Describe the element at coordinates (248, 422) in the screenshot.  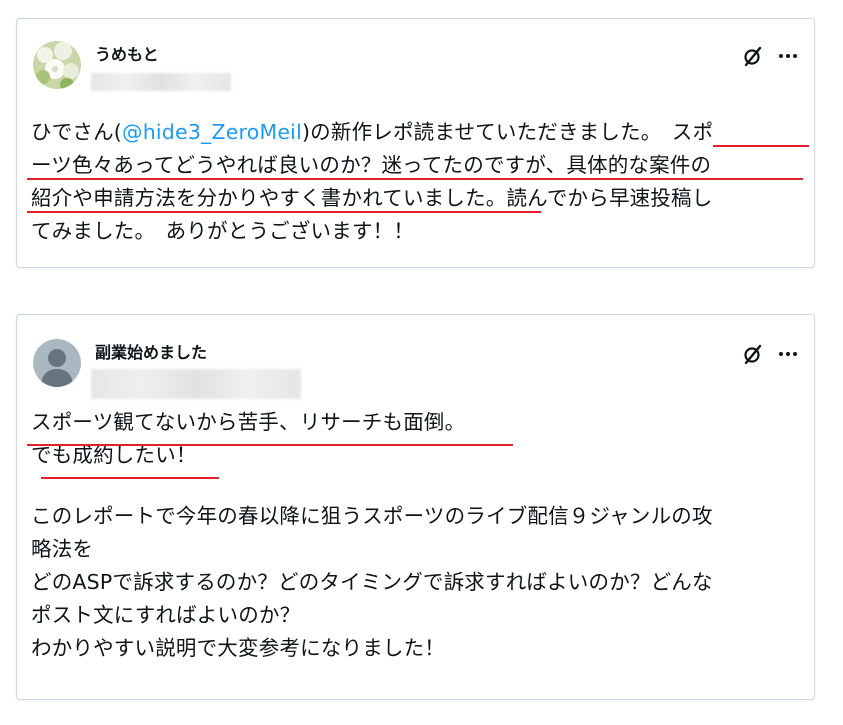
I see `post-text-line: スポーツ観てないから苦手、リサーチも面倒。` at that location.